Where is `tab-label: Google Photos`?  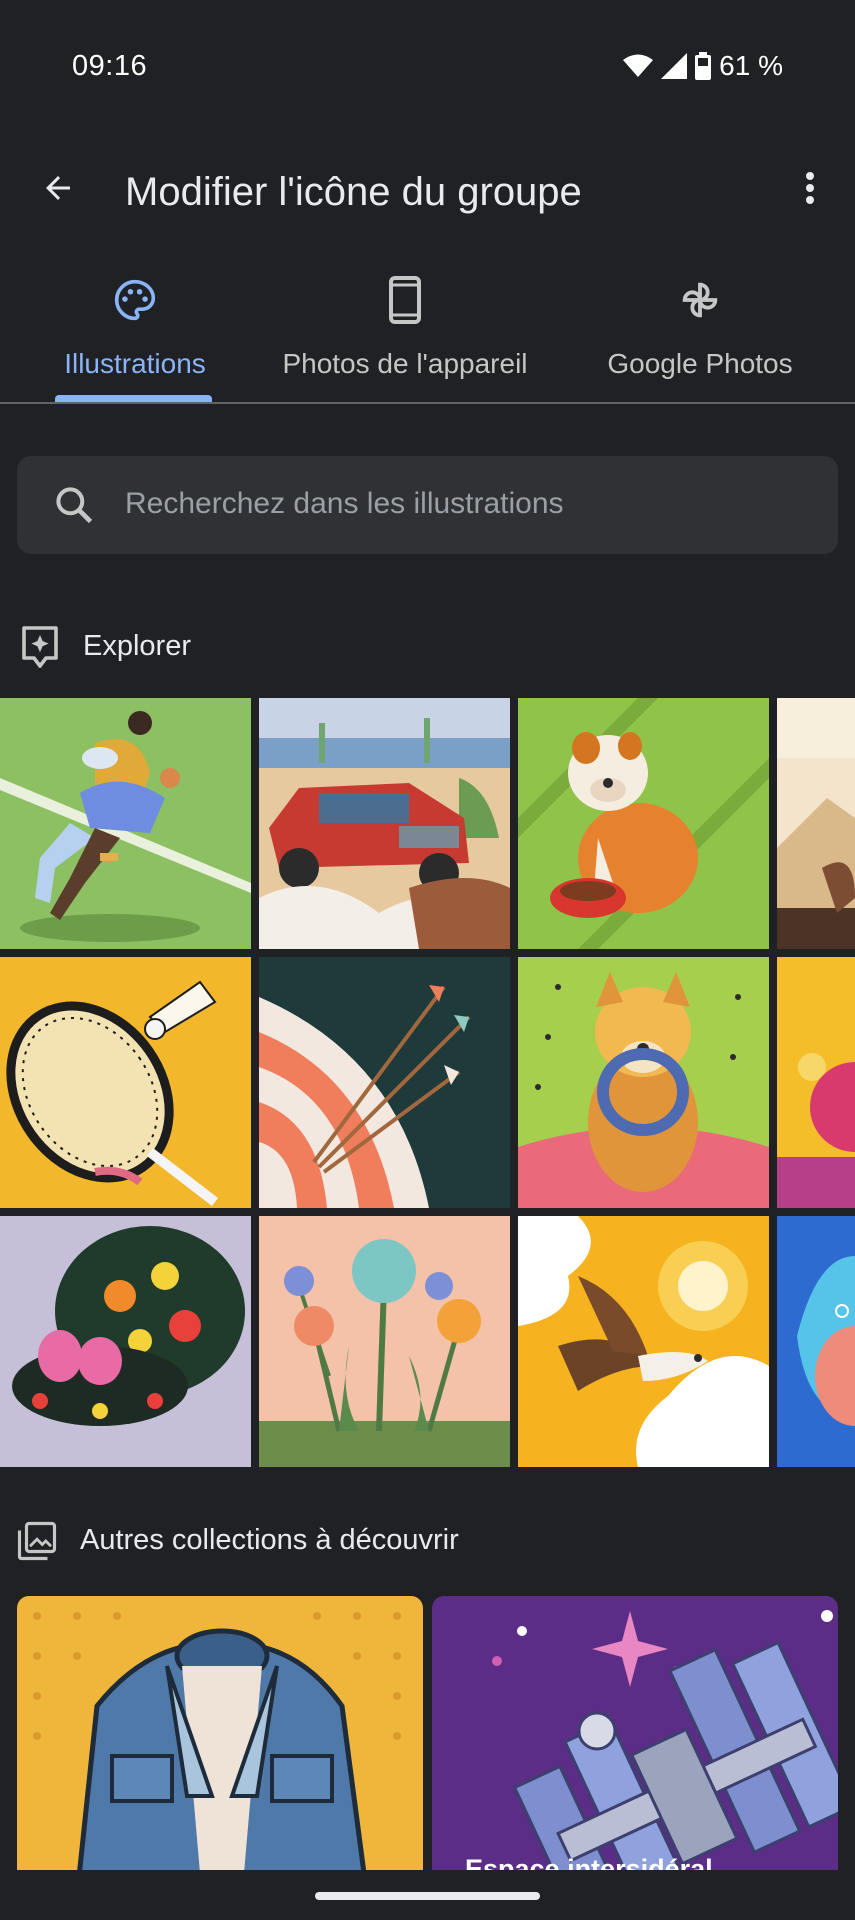 tab-label: Google Photos is located at coordinates (700, 363).